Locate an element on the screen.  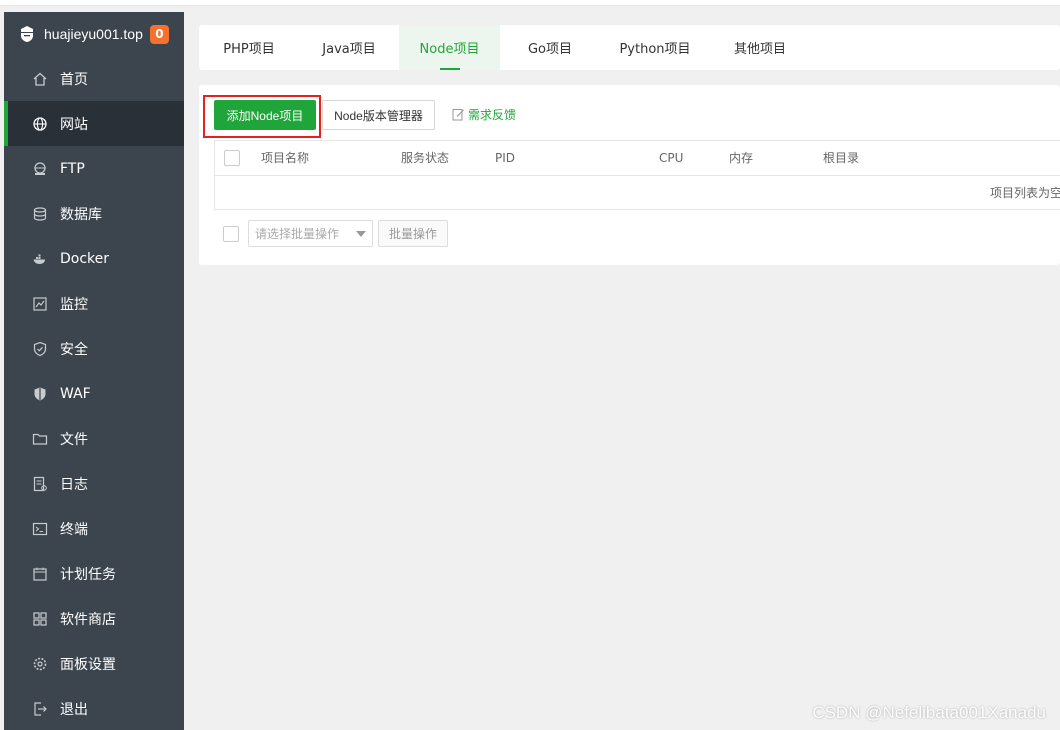
node-version-manager-button: Node版本管理器 is located at coordinates (378, 115).